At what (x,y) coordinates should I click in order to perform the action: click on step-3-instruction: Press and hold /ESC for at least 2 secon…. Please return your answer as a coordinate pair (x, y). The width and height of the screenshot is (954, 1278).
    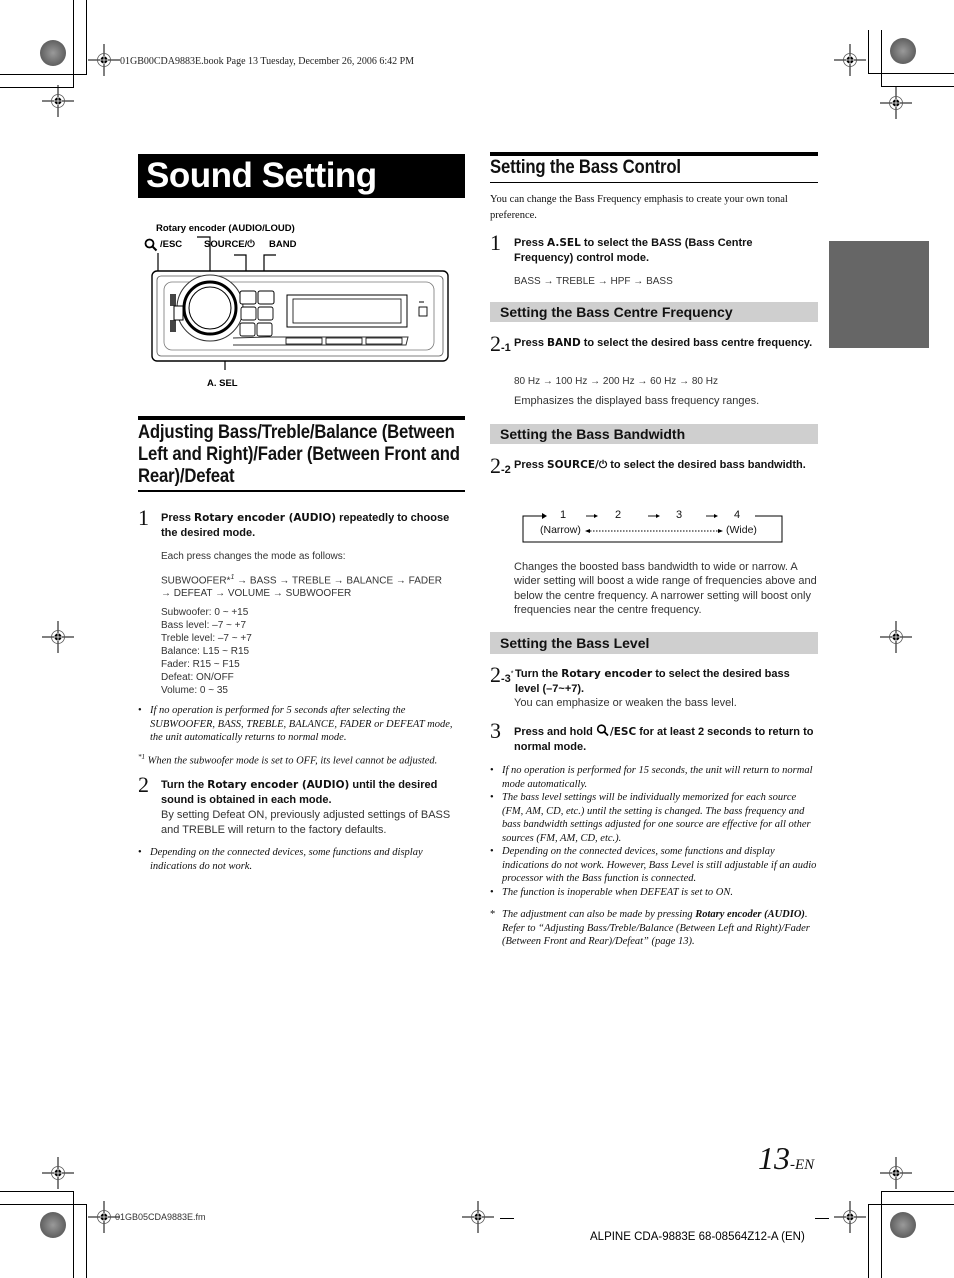
    Looking at the image, I should click on (664, 739).